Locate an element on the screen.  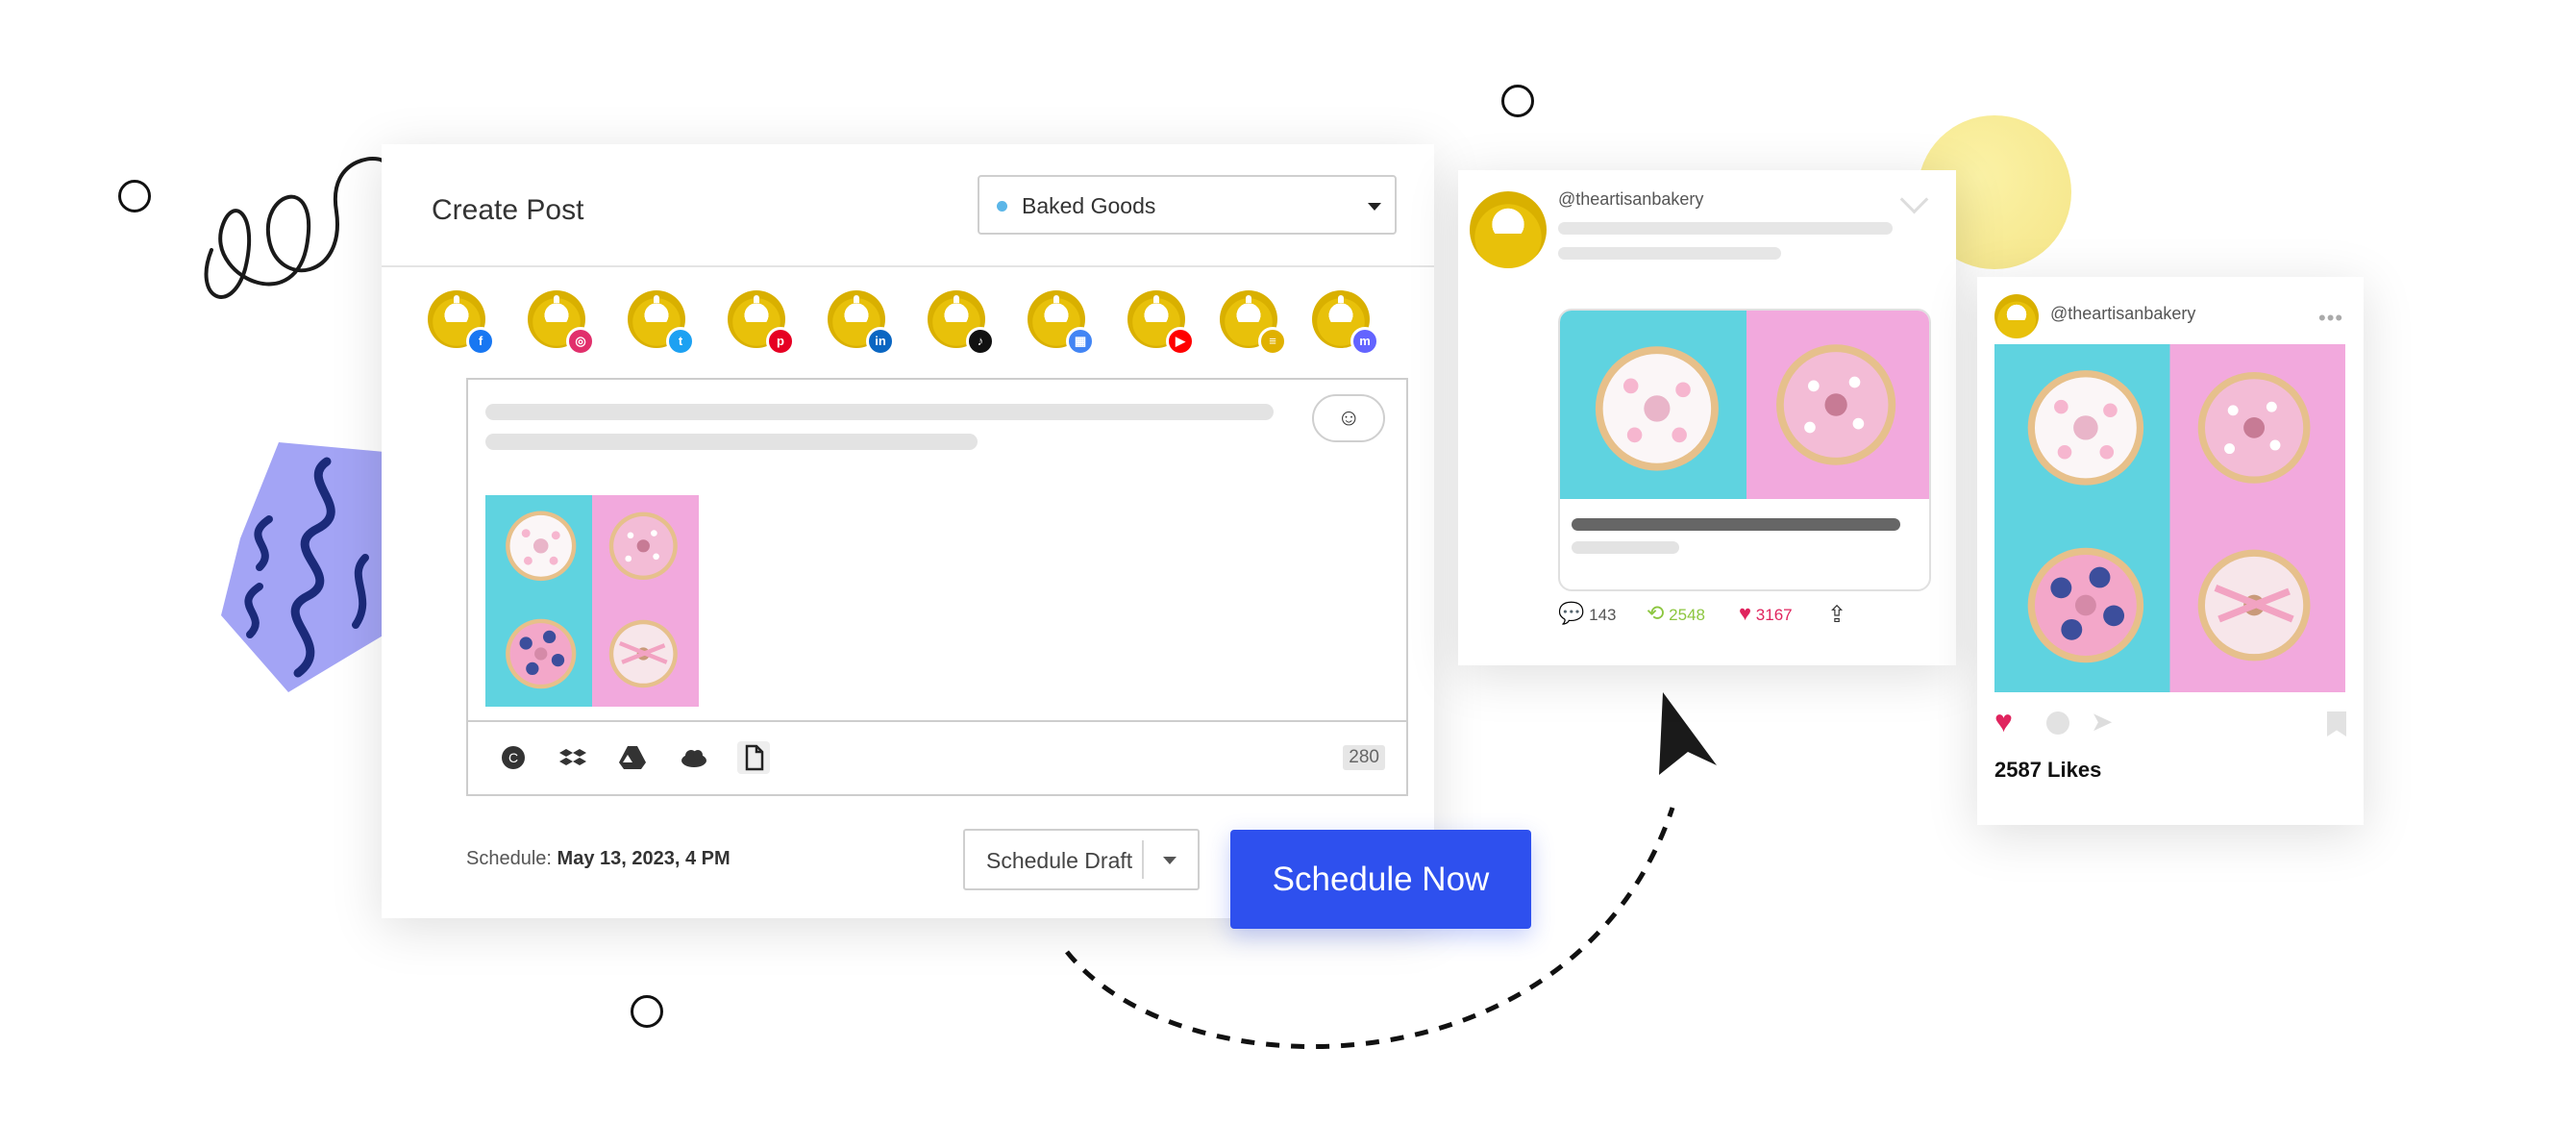
send-icon: ➤ is located at coordinates (2102, 721).